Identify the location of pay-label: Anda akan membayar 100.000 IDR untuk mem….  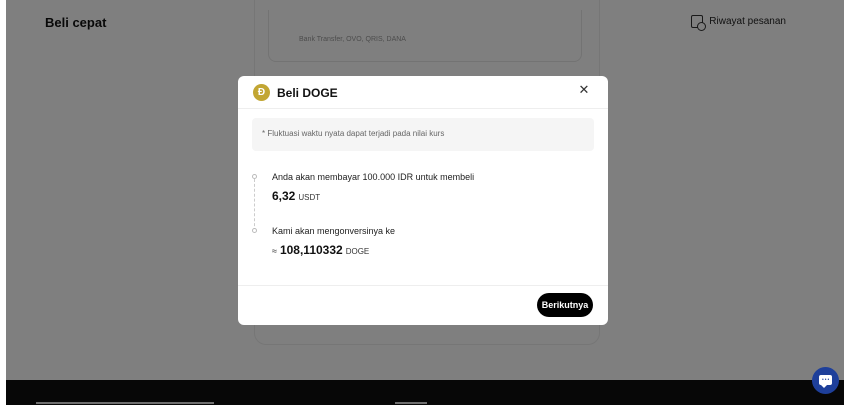
(373, 177).